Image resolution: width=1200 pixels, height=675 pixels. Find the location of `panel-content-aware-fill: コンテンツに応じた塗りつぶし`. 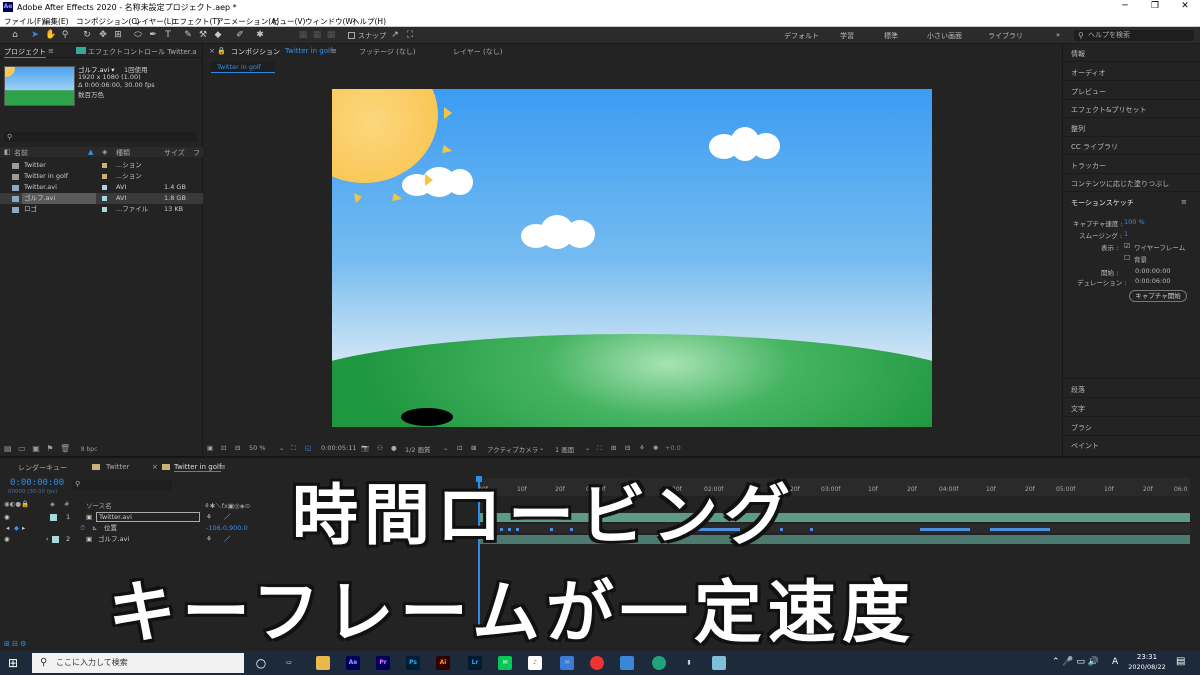

panel-content-aware-fill: コンテンツに応じた塗りつぶし is located at coordinates (1120, 184).